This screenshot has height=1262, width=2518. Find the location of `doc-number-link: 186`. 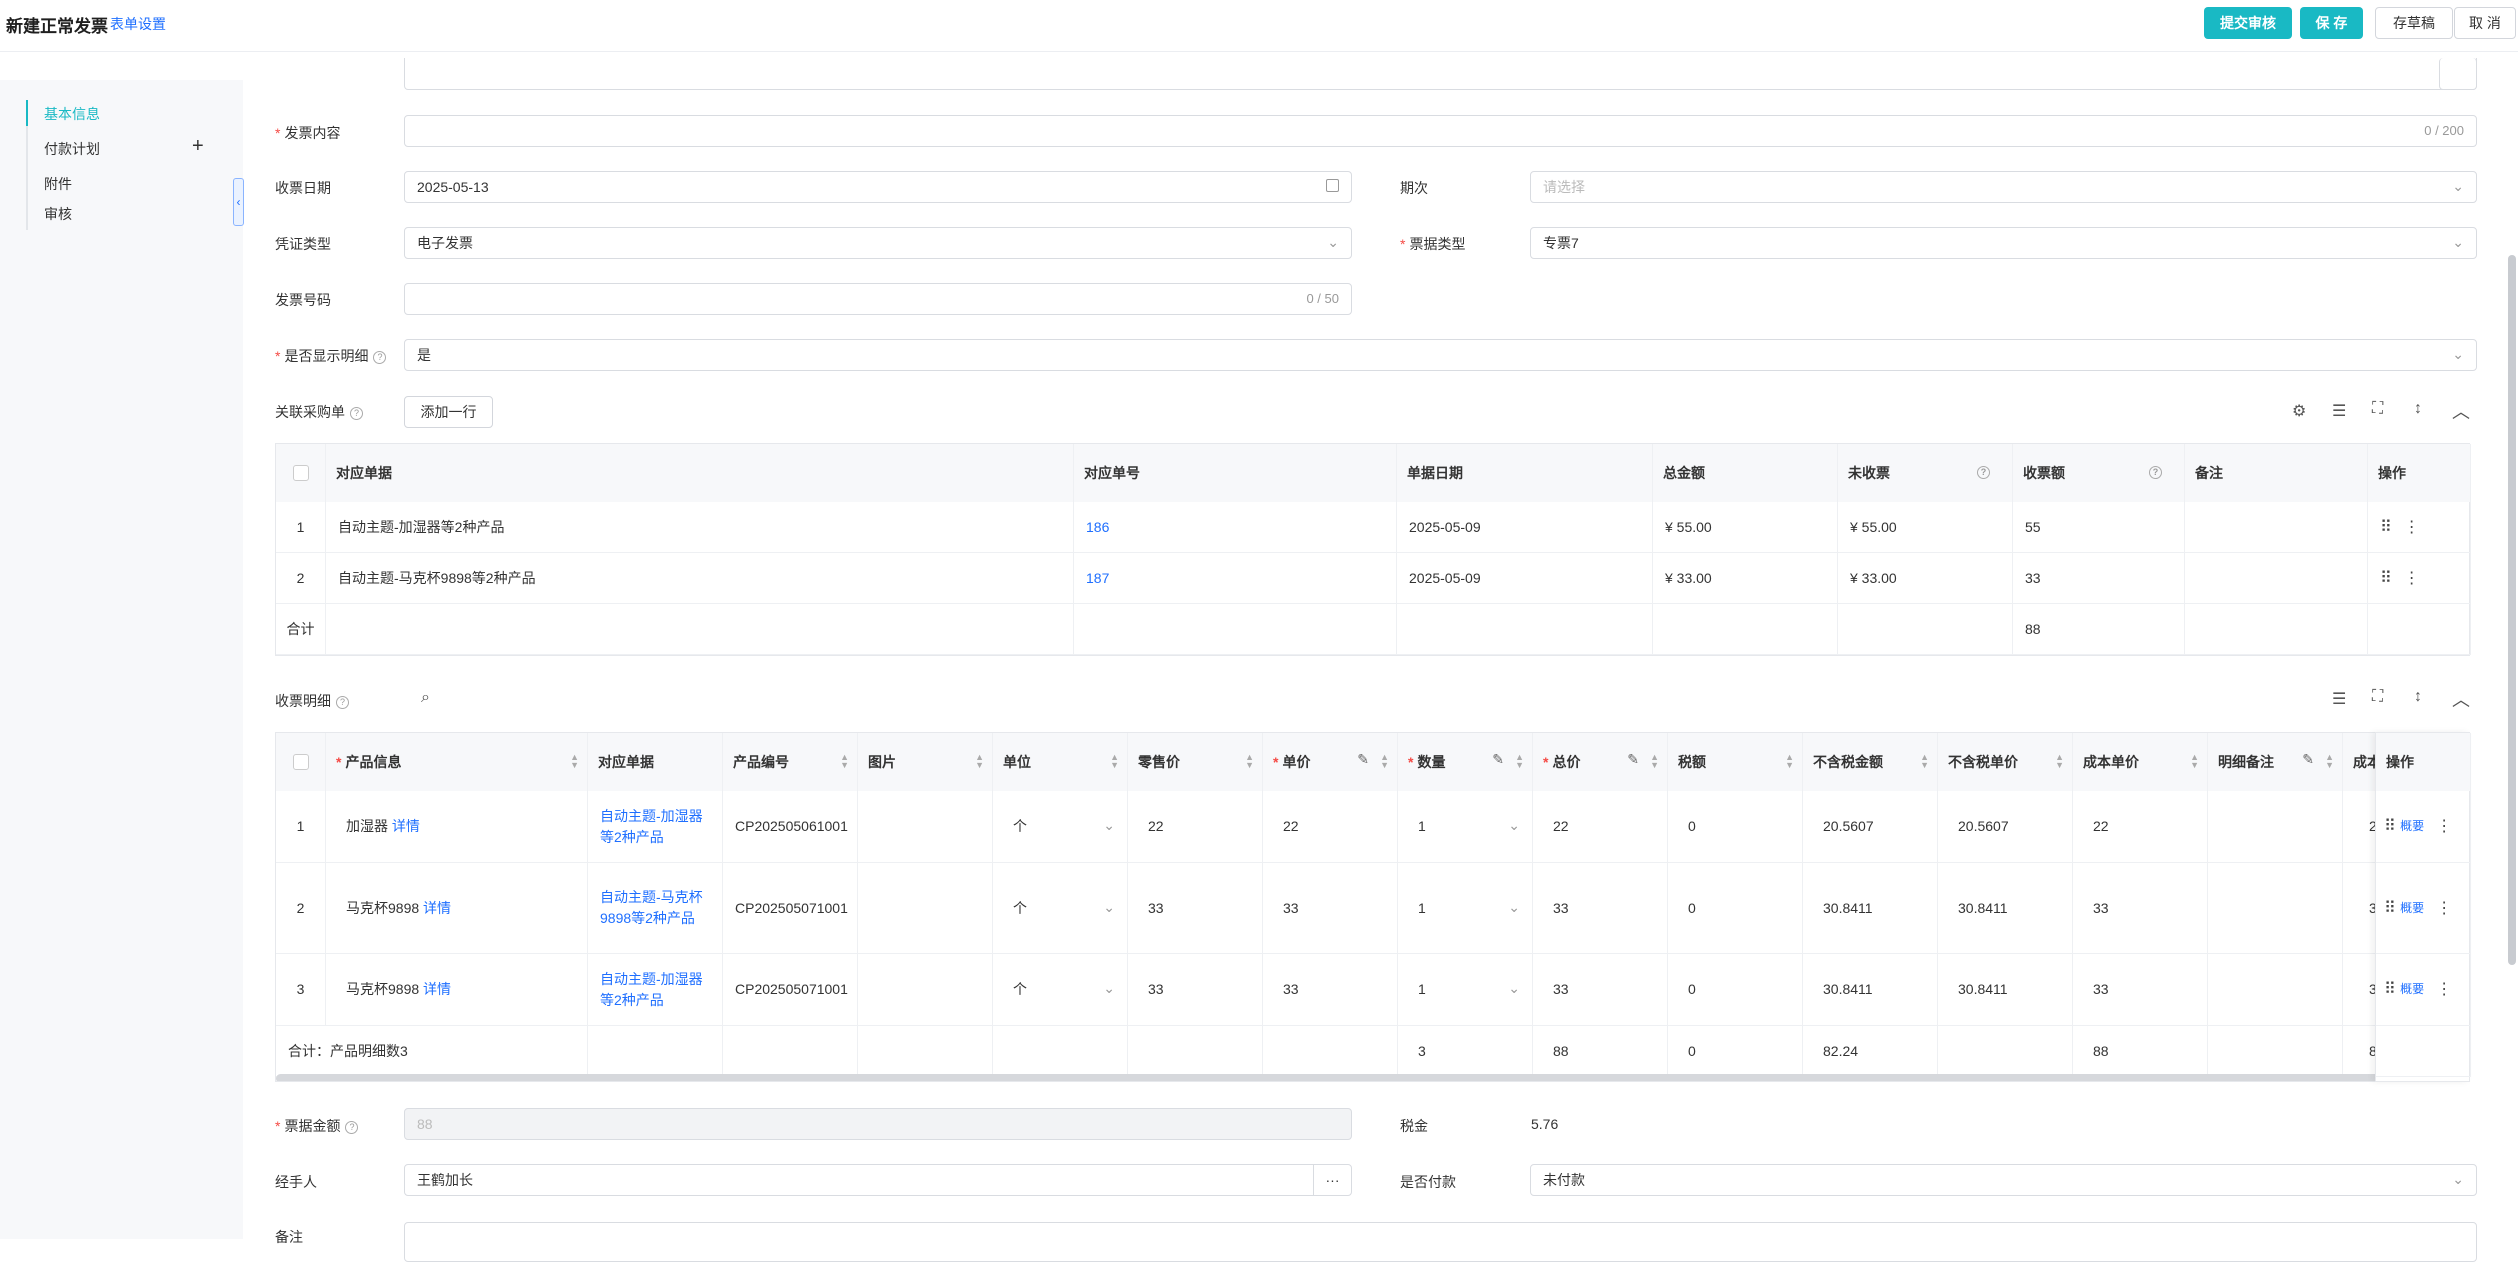

doc-number-link: 186 is located at coordinates (1235, 527).